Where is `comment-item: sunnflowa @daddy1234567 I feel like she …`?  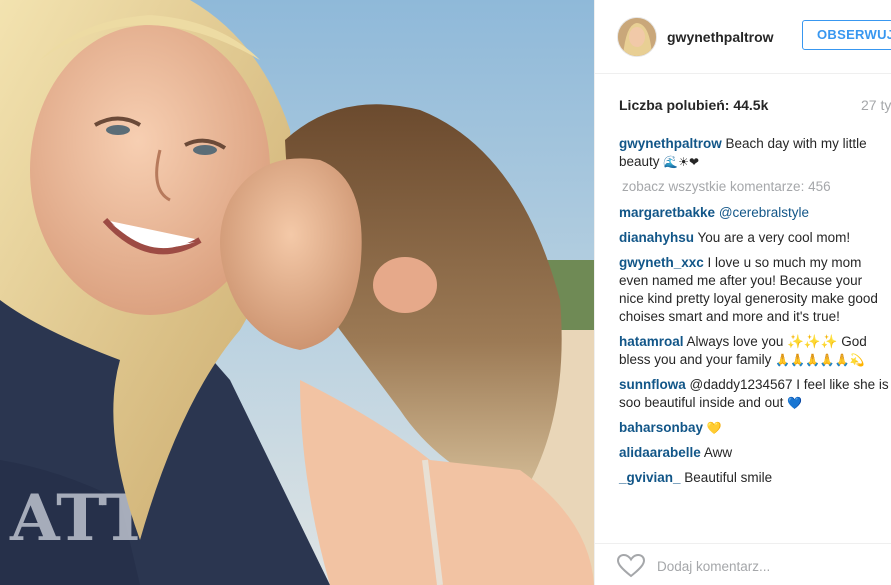
comment-item: sunnflowa @daddy1234567 I feel like she … is located at coordinates (754, 394).